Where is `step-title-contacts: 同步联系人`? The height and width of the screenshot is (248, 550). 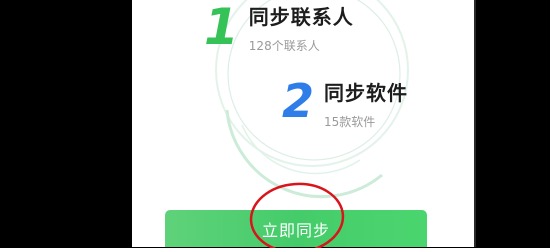 step-title-contacts: 同步联系人 is located at coordinates (301, 17).